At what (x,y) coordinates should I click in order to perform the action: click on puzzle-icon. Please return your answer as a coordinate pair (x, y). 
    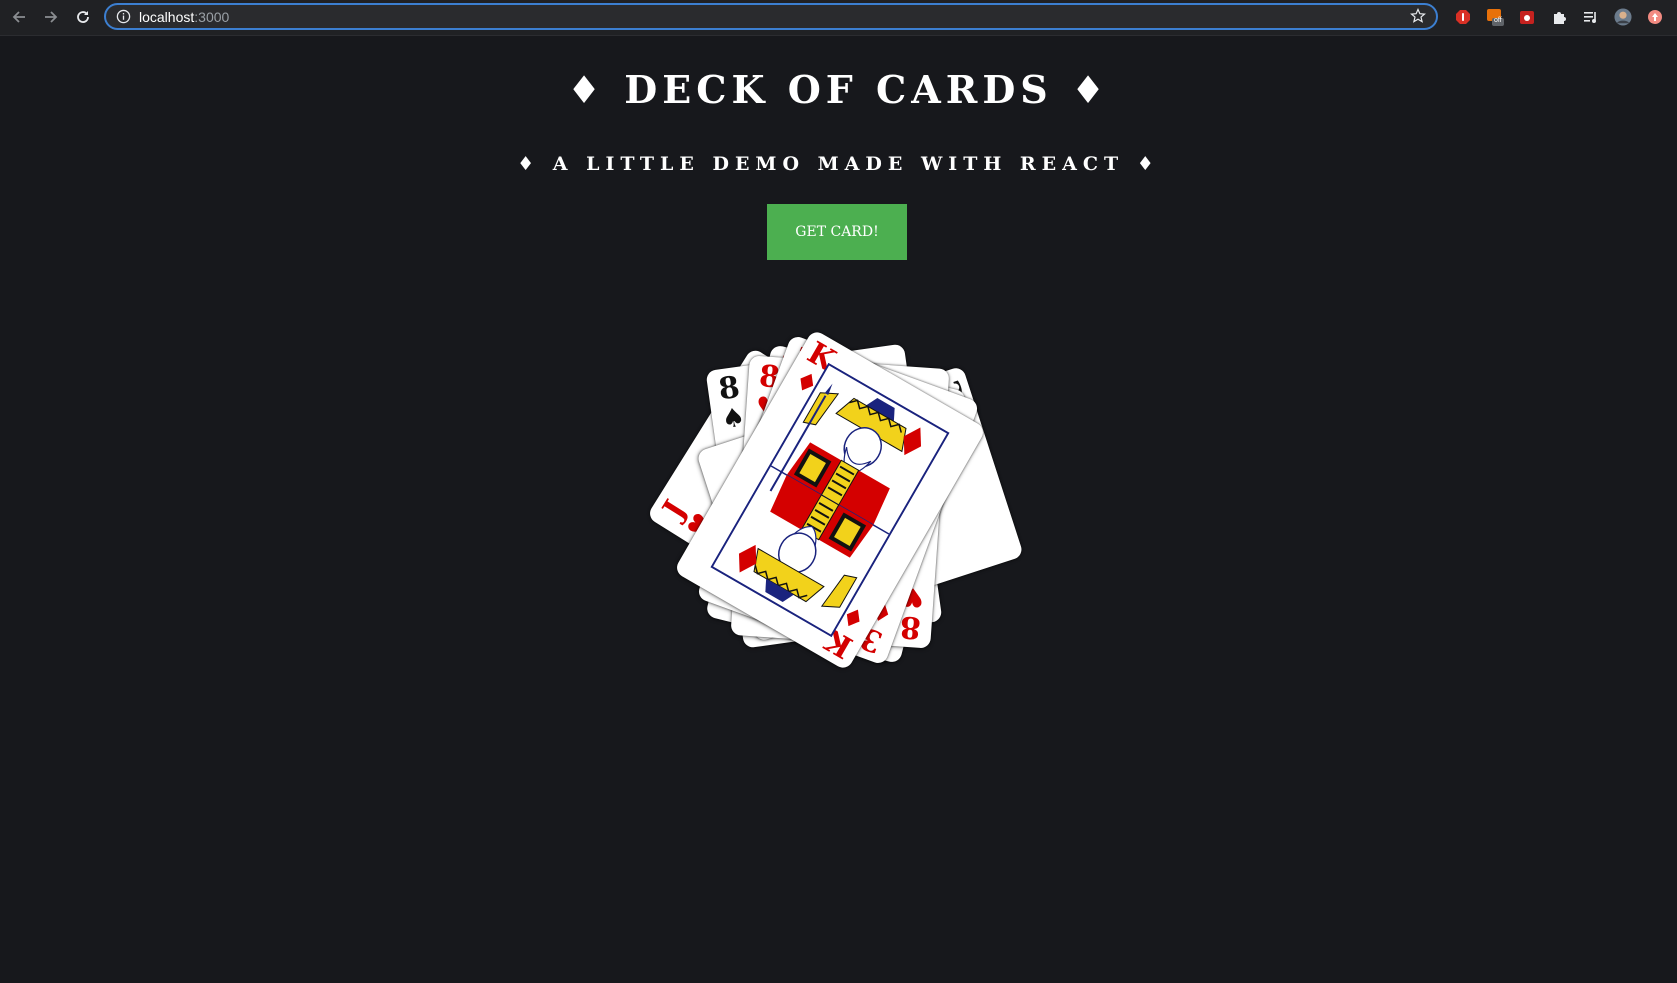
    Looking at the image, I should click on (1559, 17).